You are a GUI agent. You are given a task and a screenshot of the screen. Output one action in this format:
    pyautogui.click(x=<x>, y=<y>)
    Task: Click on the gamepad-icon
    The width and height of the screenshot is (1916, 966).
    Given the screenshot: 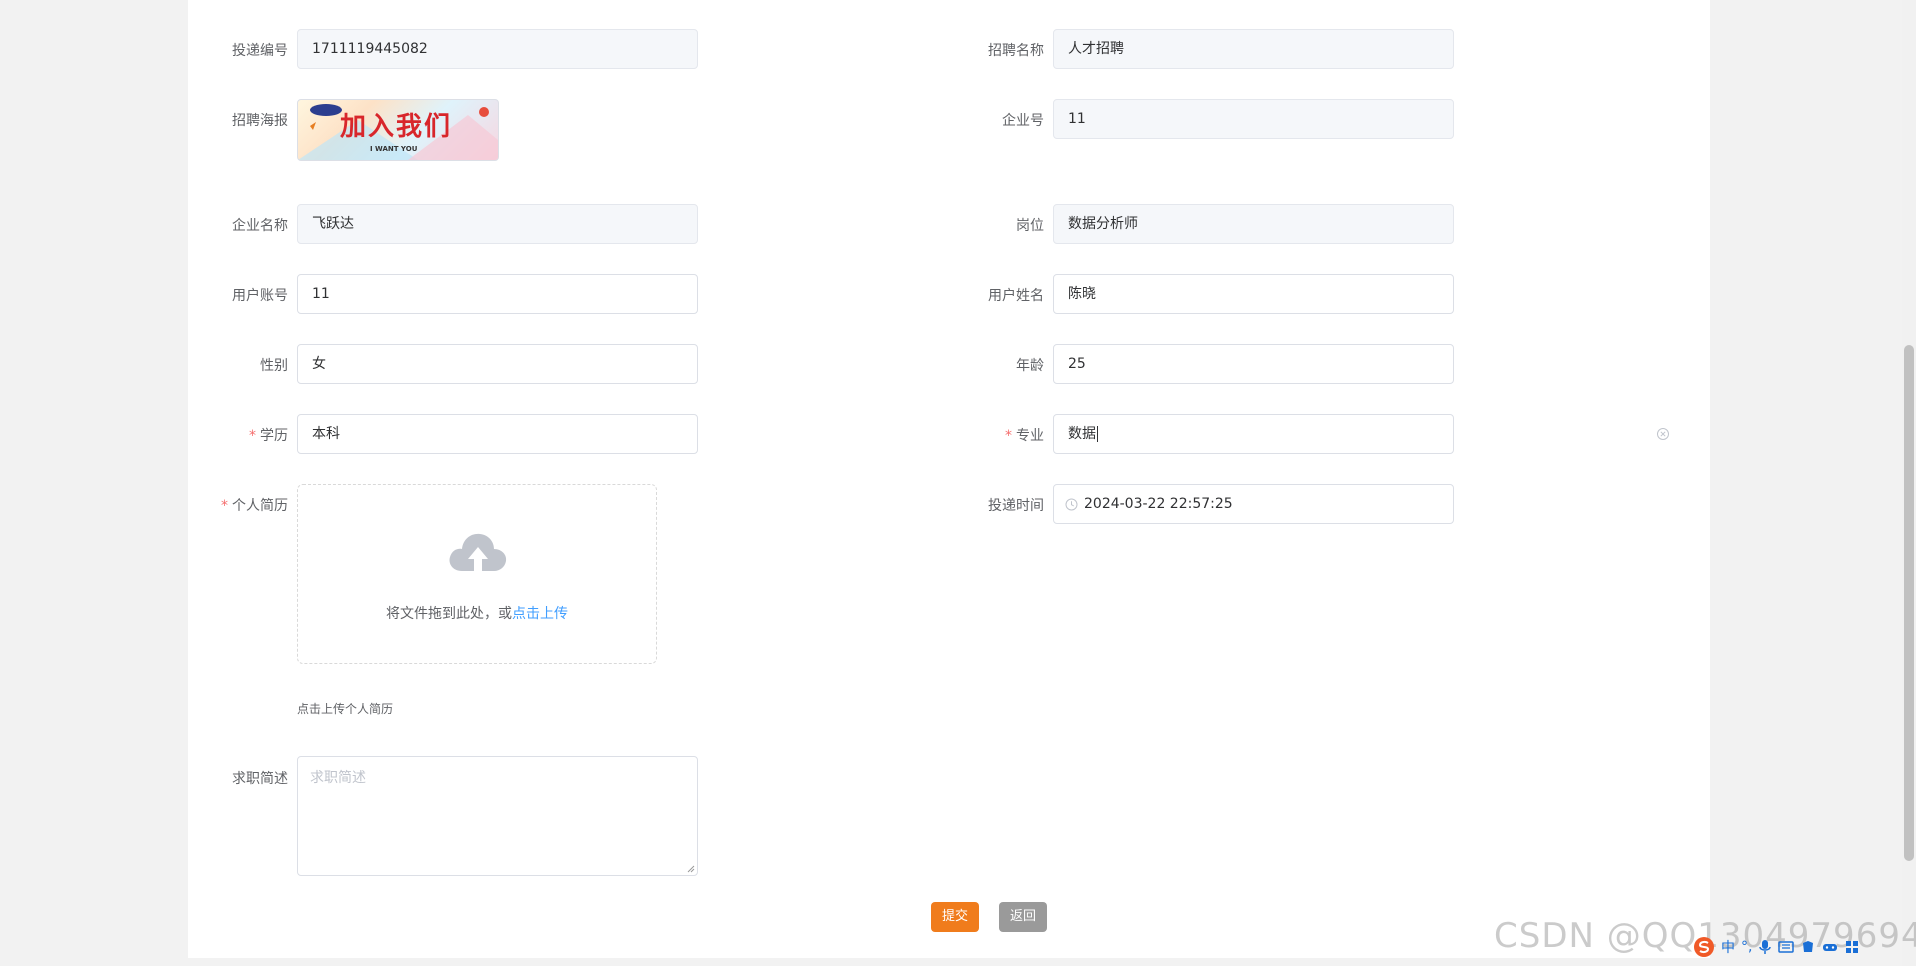 What is the action you would take?
    pyautogui.click(x=1830, y=947)
    